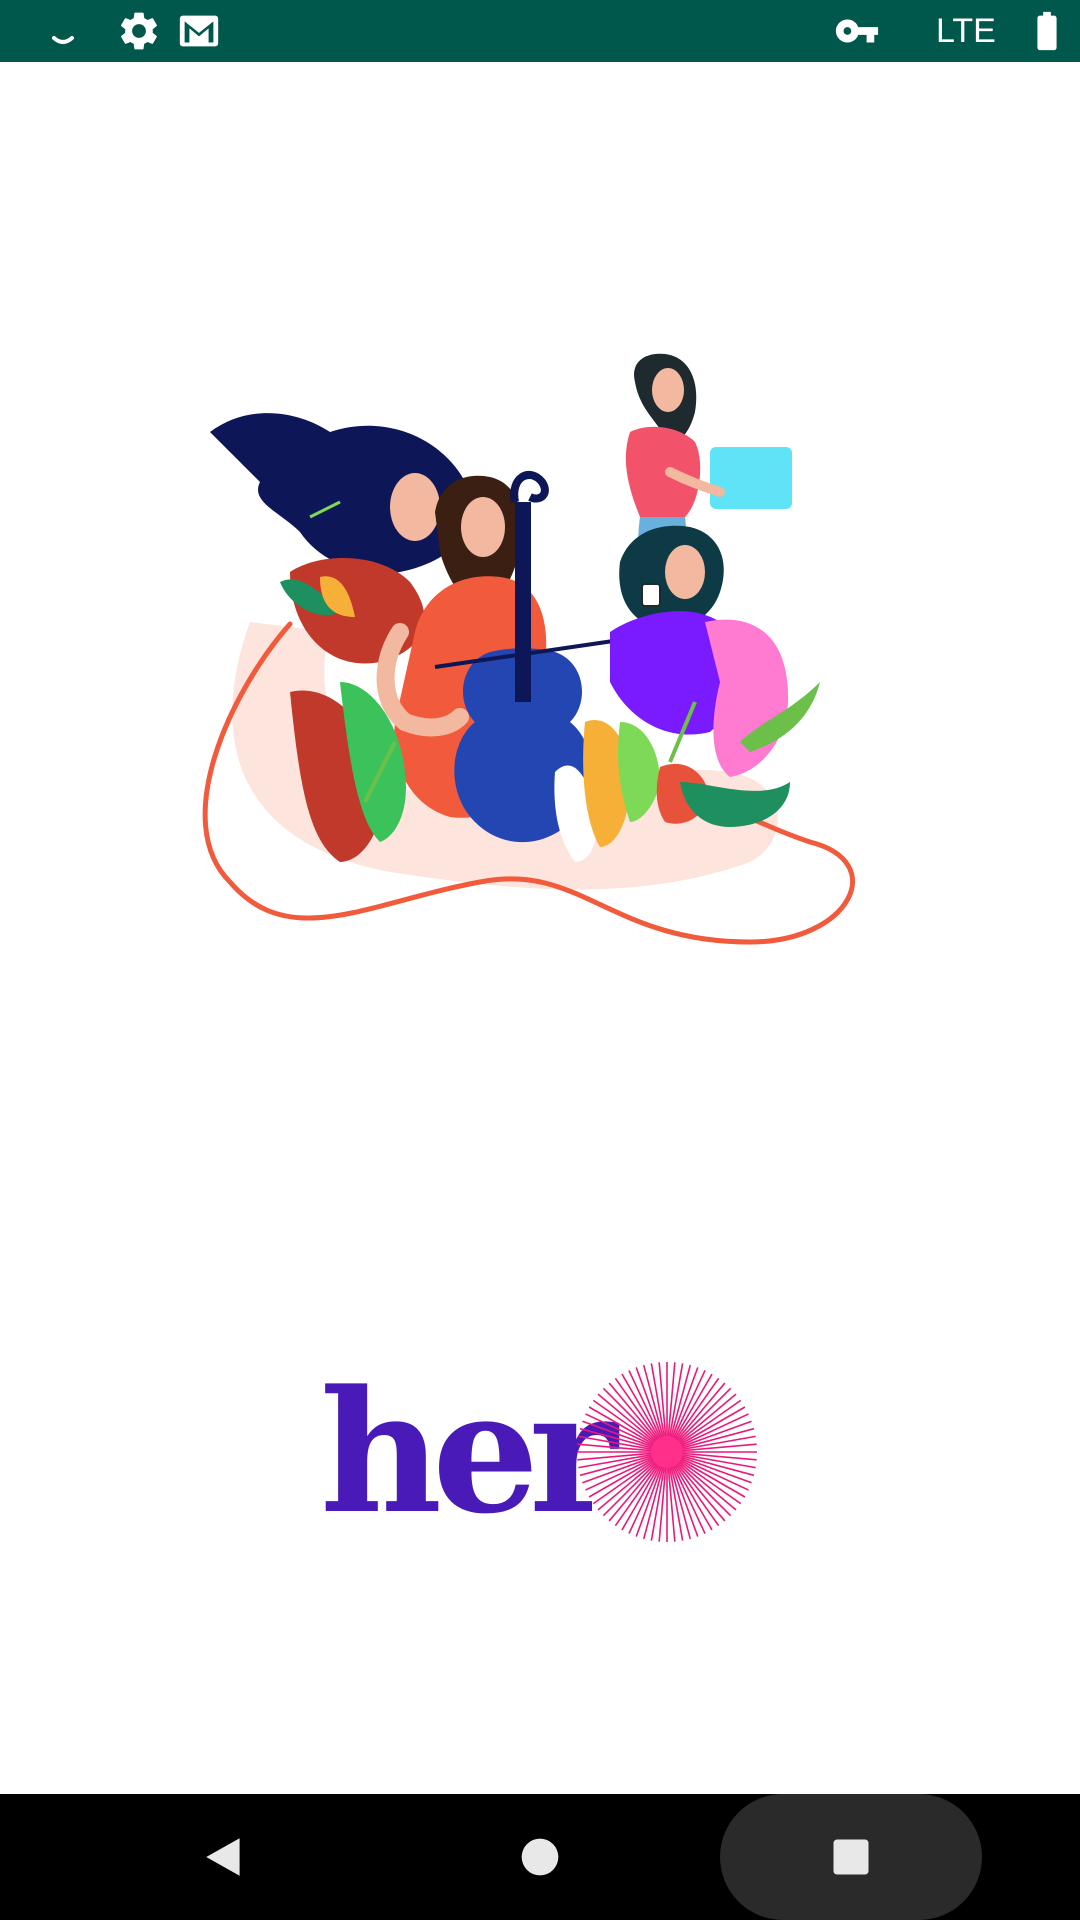 The height and width of the screenshot is (1920, 1080). What do you see at coordinates (966, 31) in the screenshot?
I see `network-type-label: LTE` at bounding box center [966, 31].